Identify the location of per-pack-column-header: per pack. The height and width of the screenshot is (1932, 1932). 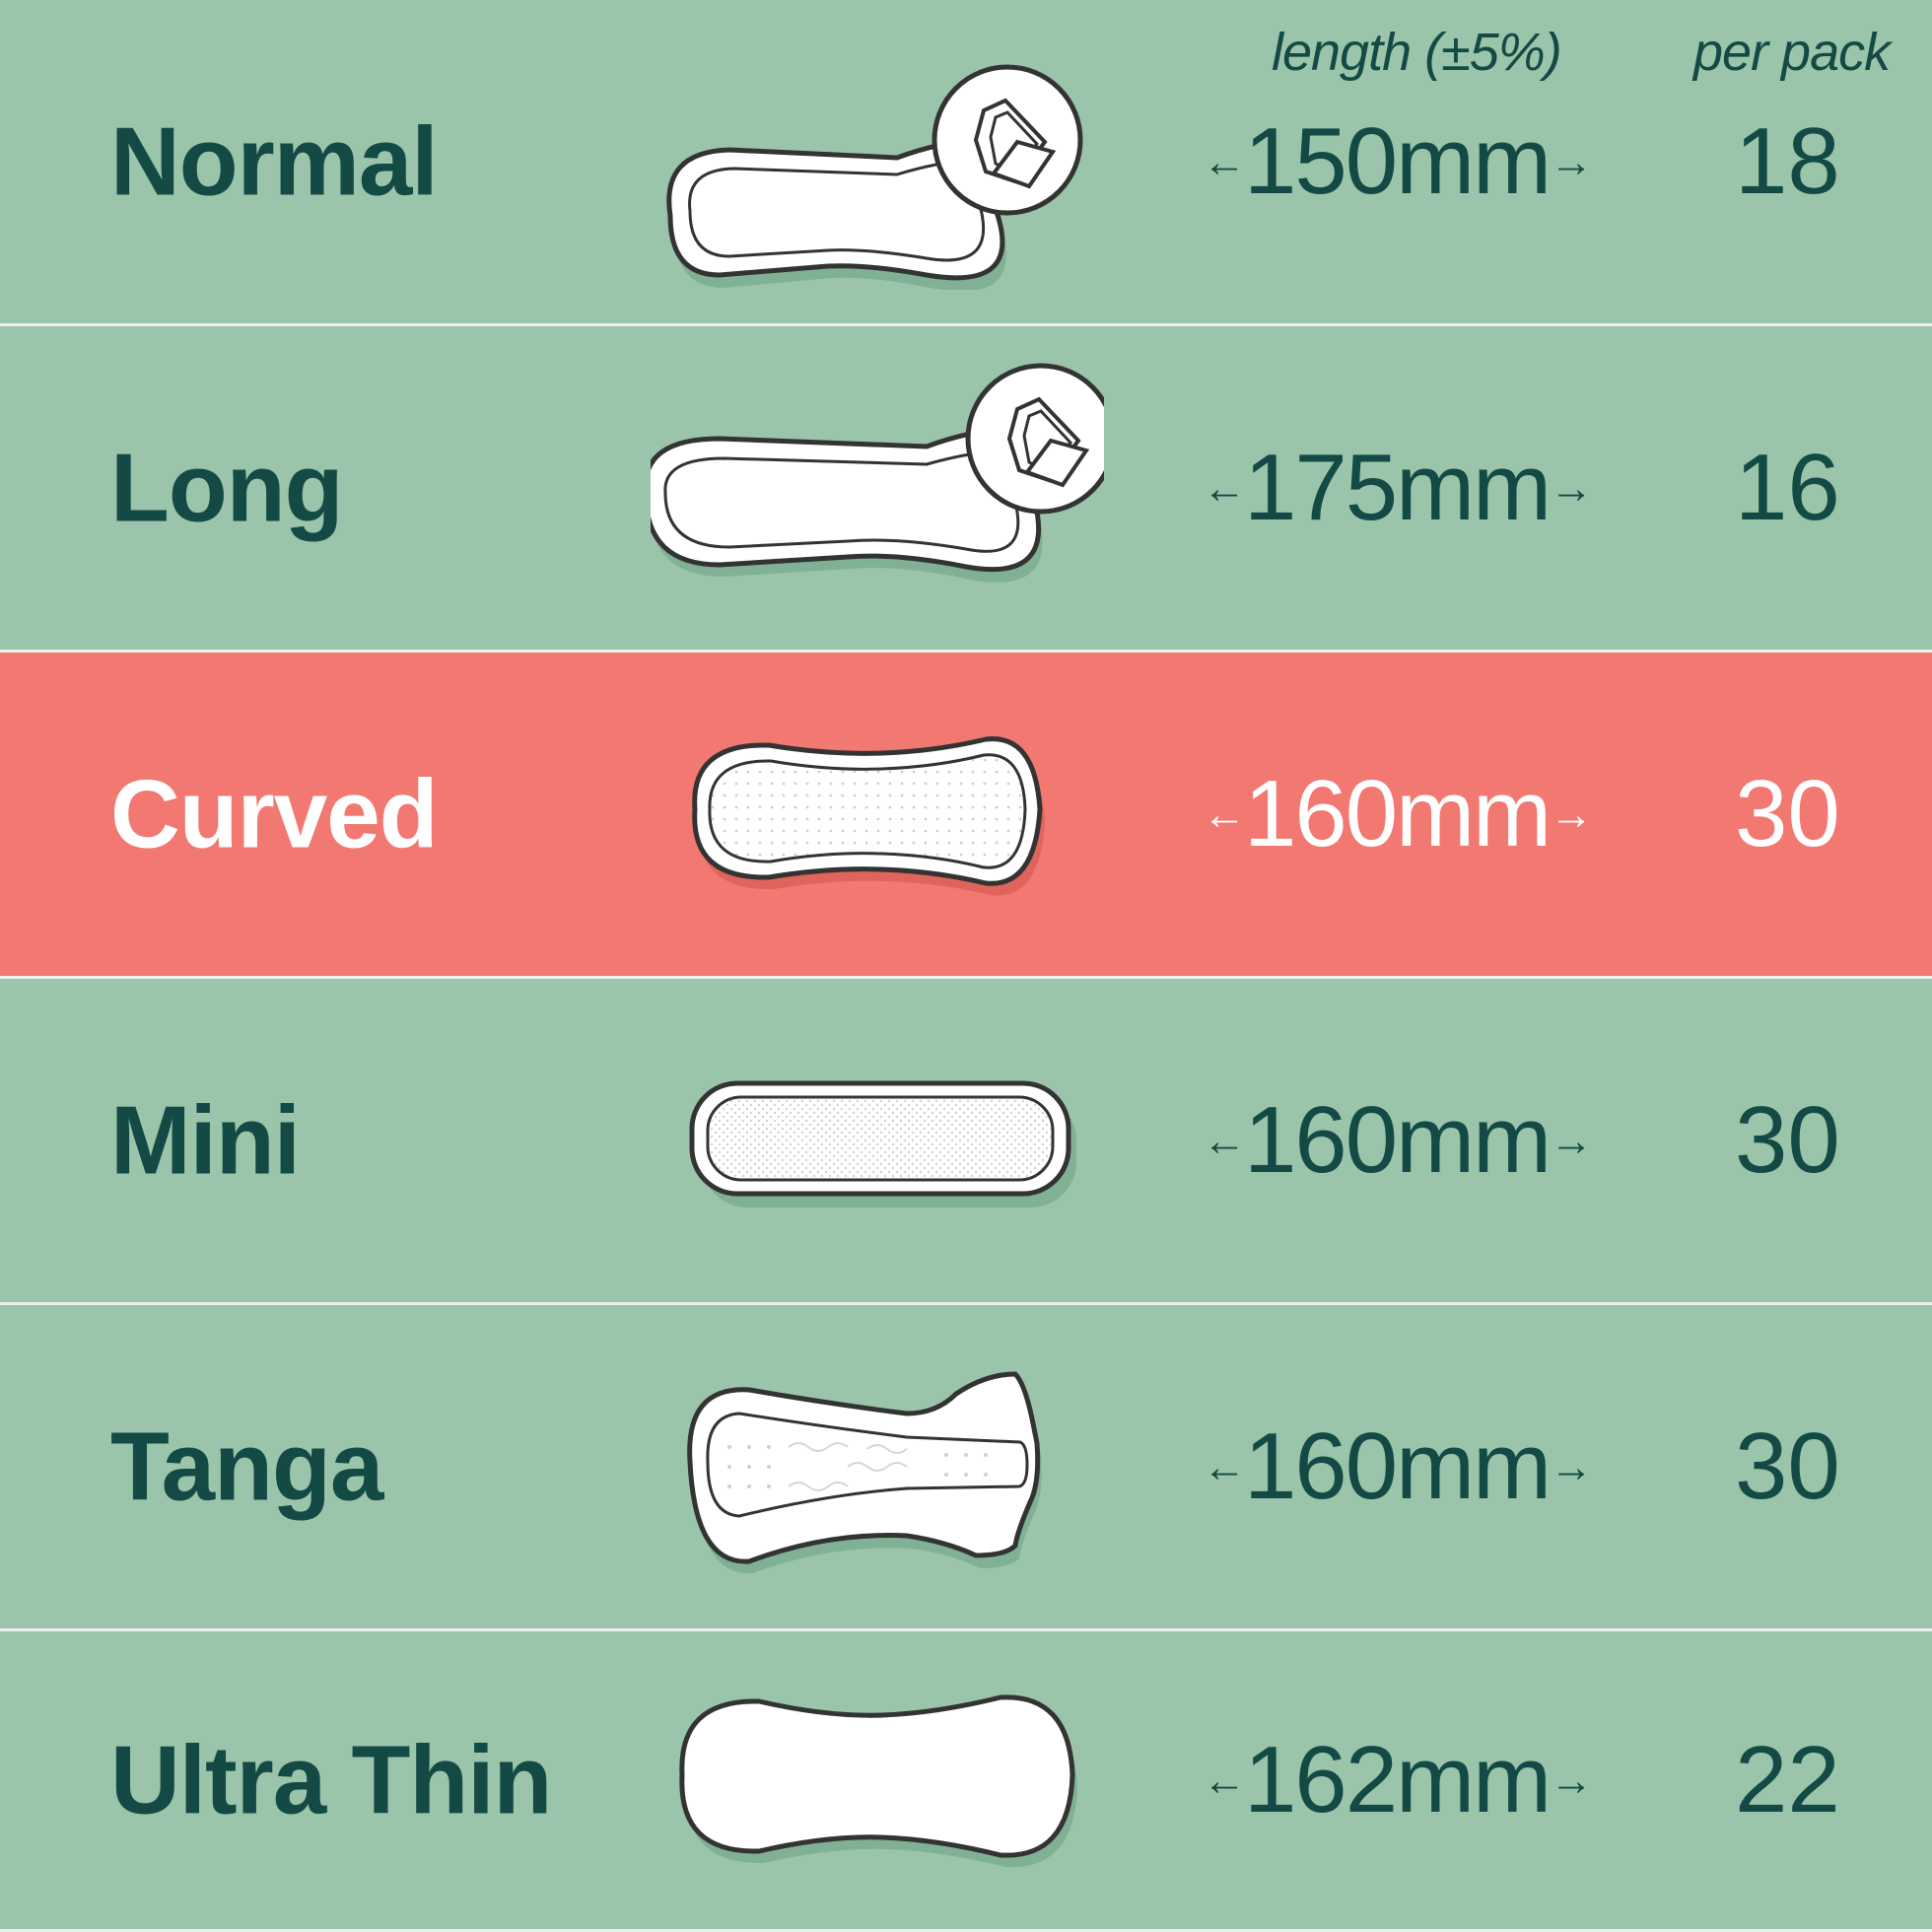
(1792, 53).